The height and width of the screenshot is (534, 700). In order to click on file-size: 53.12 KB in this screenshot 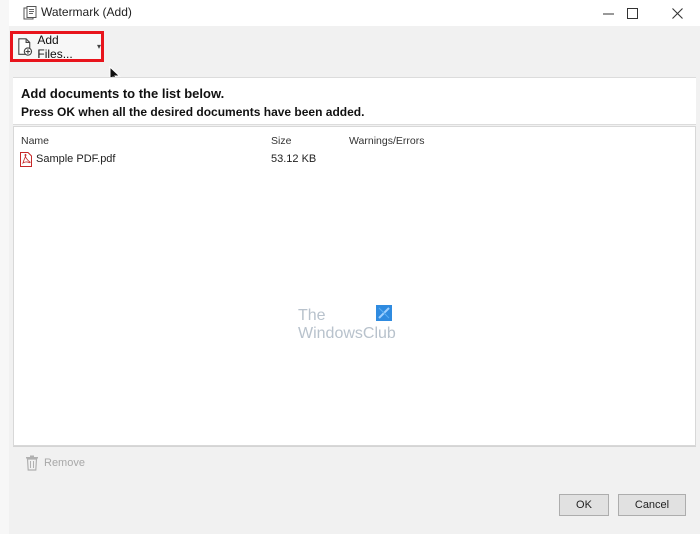, I will do `click(294, 159)`.